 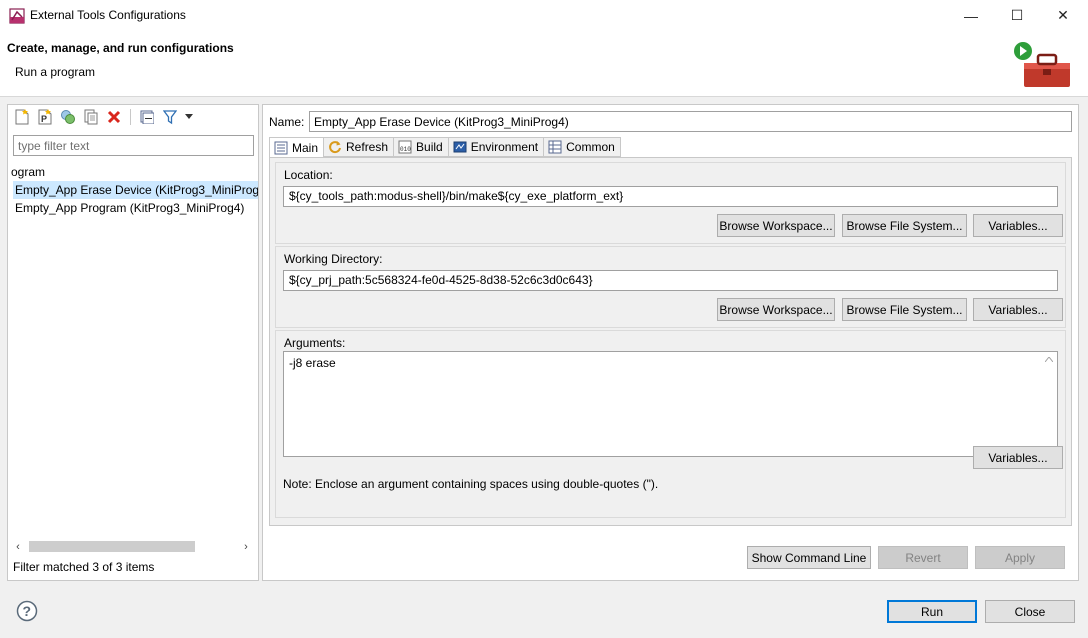 I want to click on tab-build: 010 Build, so click(x=421, y=147).